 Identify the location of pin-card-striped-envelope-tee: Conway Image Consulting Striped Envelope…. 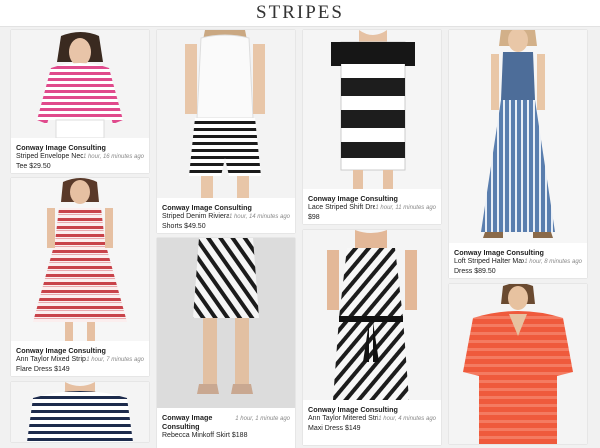
(80, 101).